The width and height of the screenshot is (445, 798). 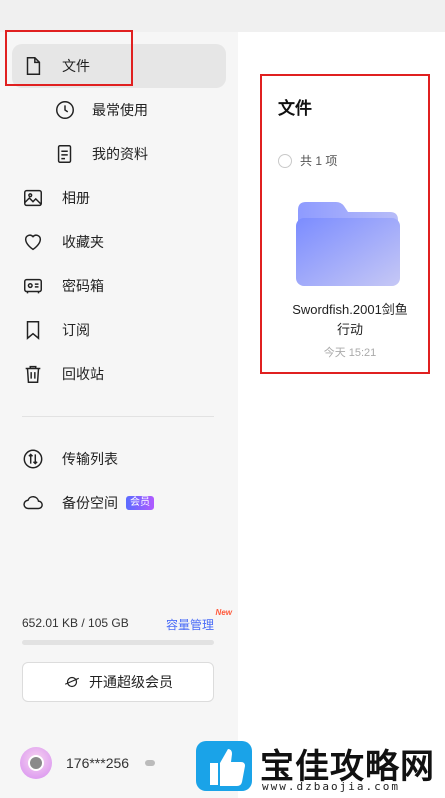 What do you see at coordinates (33, 374) in the screenshot?
I see `trash-icon` at bounding box center [33, 374].